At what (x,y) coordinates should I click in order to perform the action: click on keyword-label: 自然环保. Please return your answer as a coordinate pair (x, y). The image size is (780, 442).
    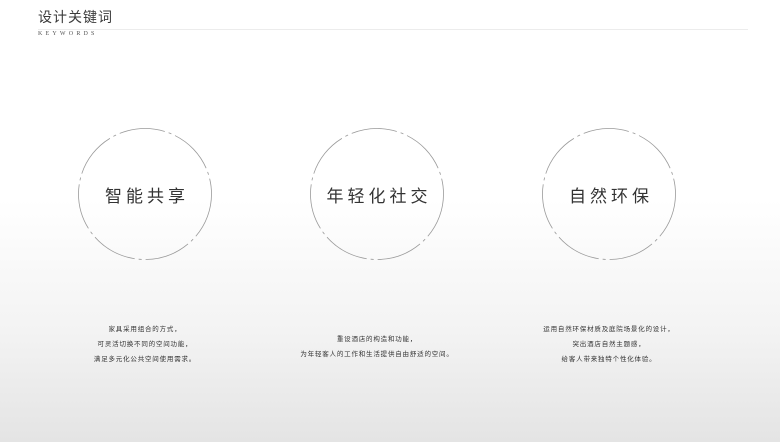
    Looking at the image, I should click on (611, 196).